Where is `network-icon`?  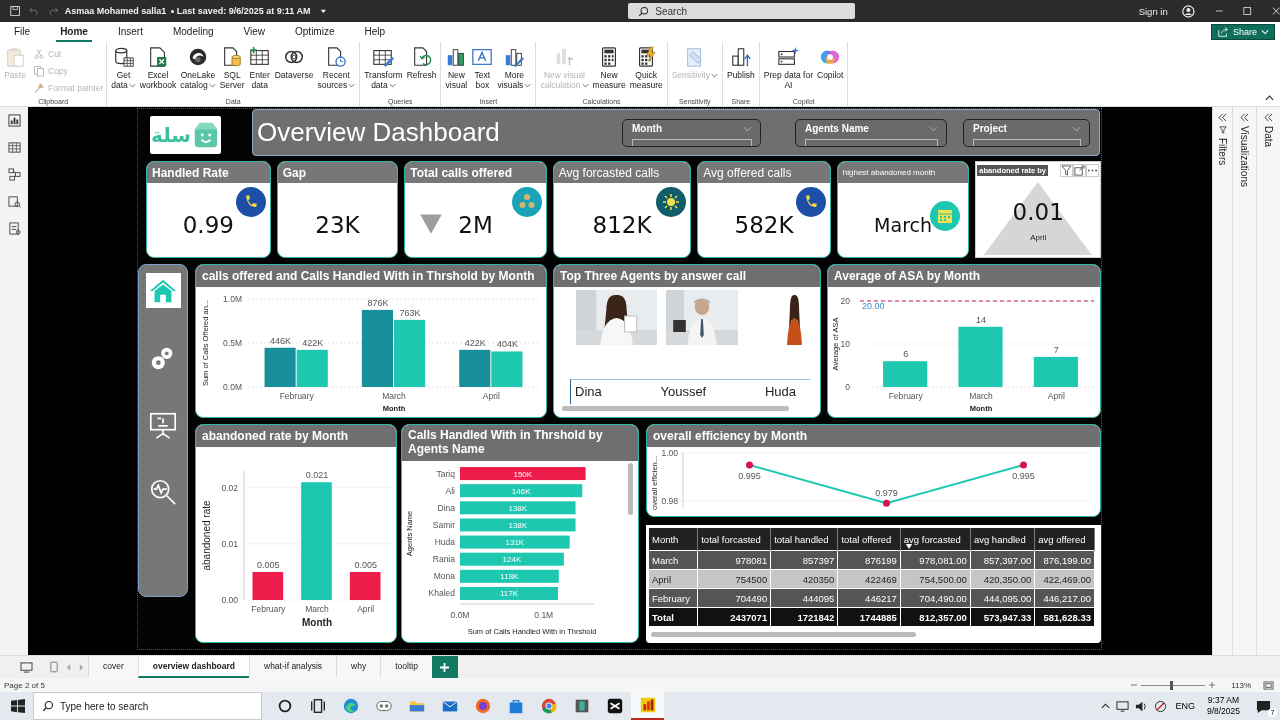 network-icon is located at coordinates (1123, 706).